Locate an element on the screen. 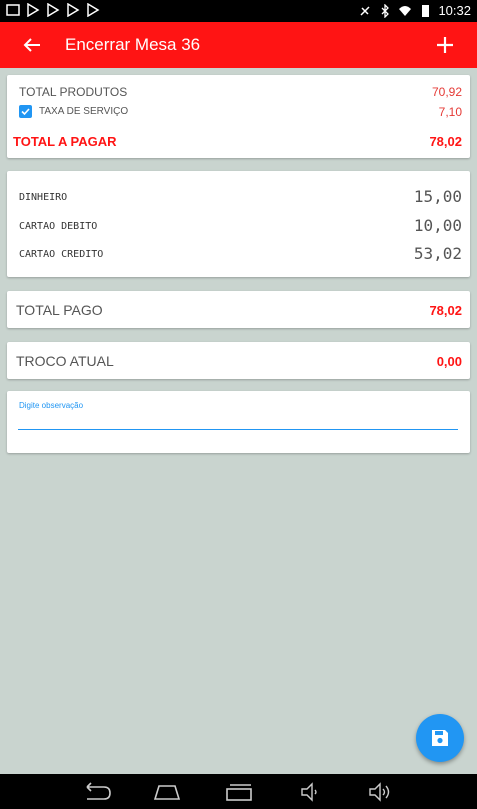  observacao-input is located at coordinates (238, 421).